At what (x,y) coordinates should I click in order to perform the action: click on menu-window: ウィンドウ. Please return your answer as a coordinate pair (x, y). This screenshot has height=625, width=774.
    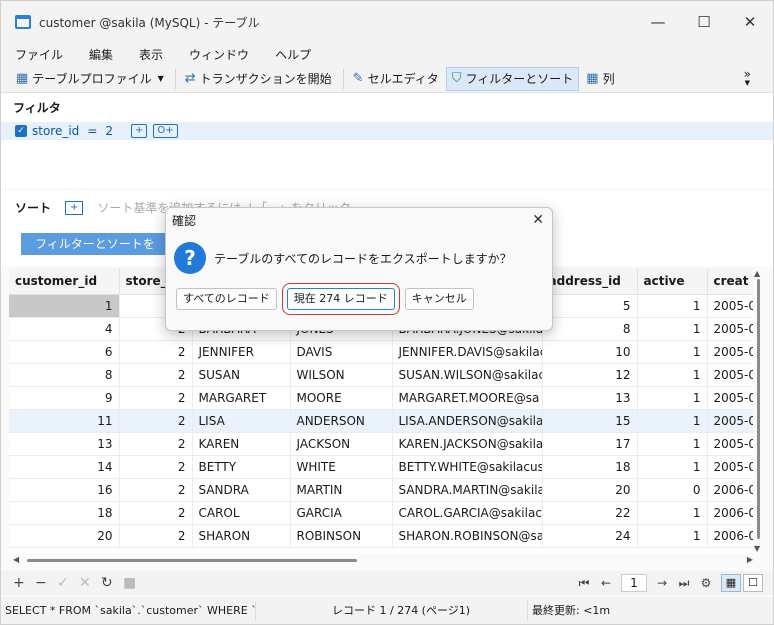
    Looking at the image, I should click on (219, 54).